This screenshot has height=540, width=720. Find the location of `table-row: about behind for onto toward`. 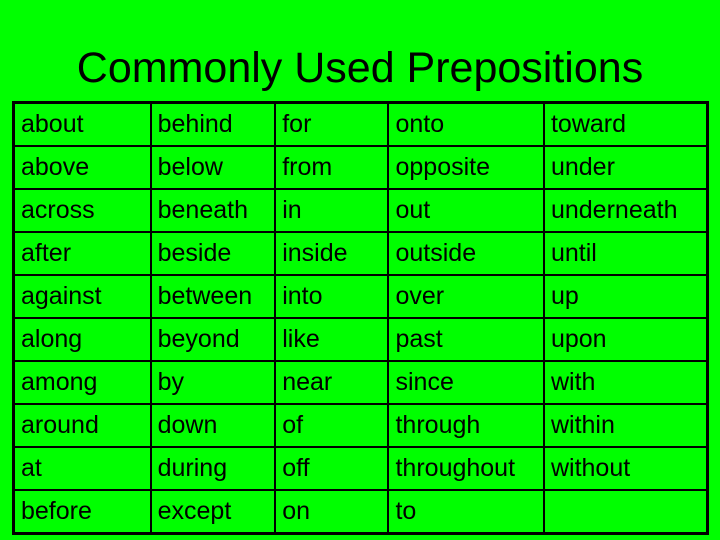

table-row: about behind for onto toward is located at coordinates (360, 124).